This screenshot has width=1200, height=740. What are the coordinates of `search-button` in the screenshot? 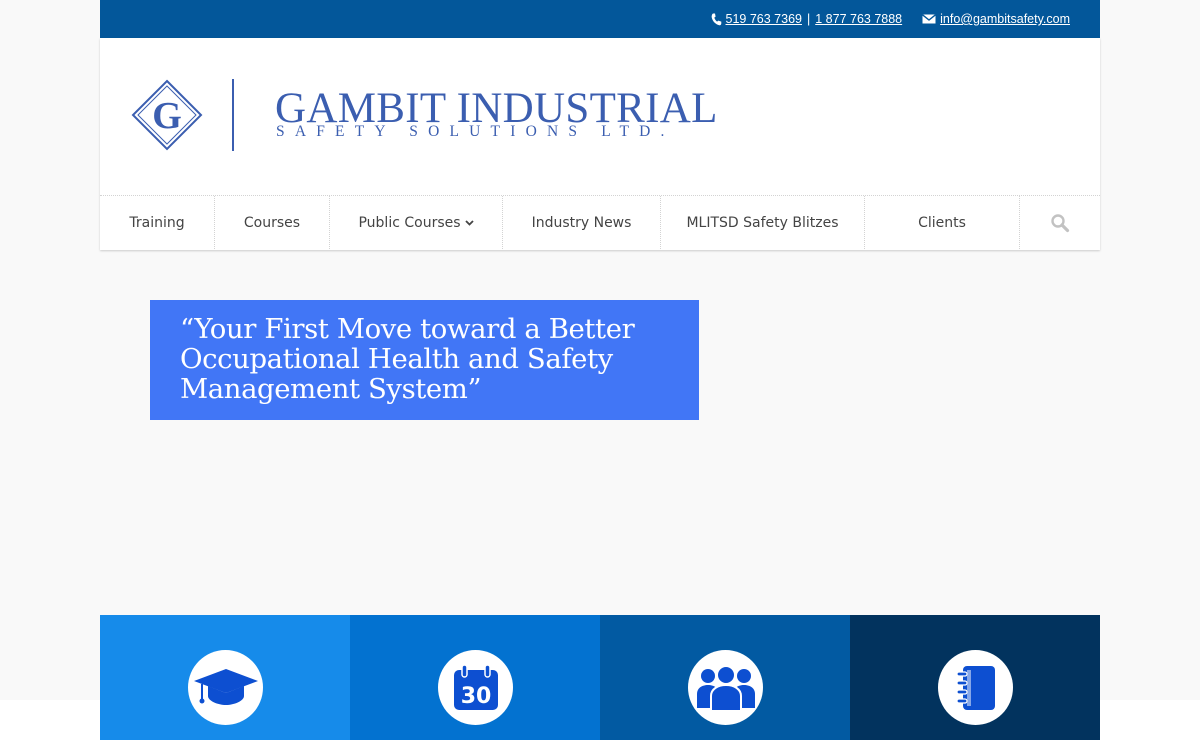 It's located at (1060, 222).